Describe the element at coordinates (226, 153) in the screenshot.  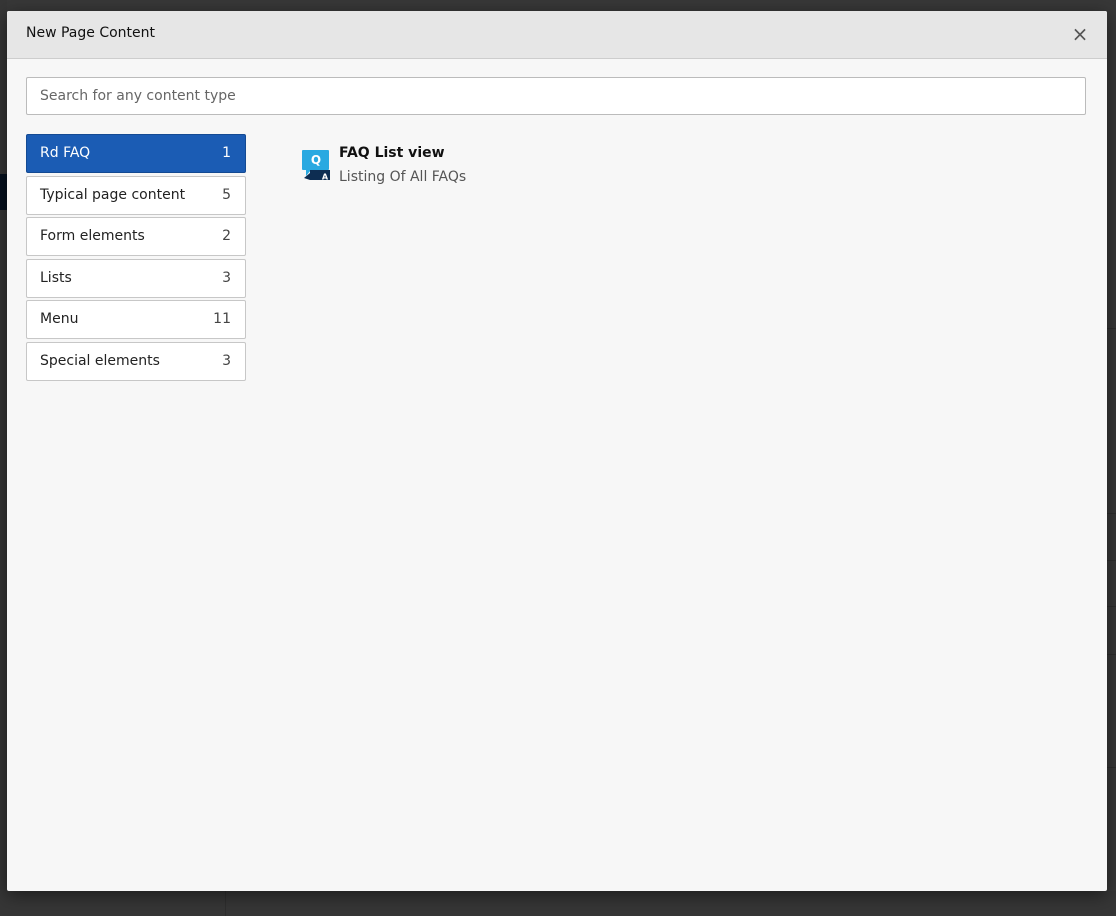
I see `category-count: 1` at that location.